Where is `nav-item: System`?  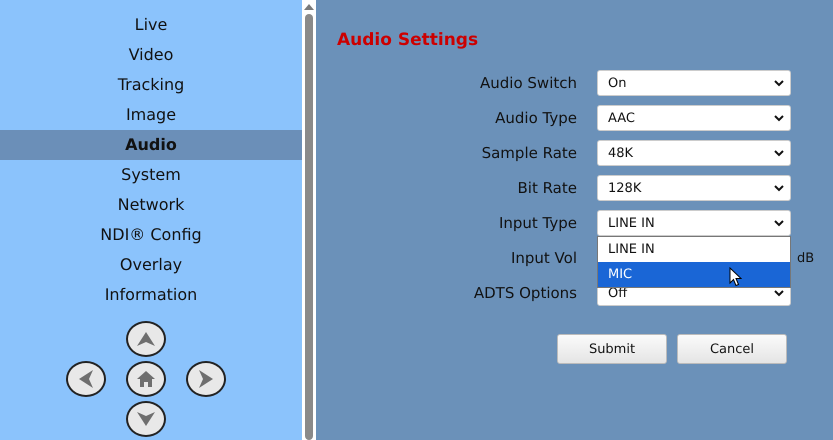 nav-item: System is located at coordinates (151, 175).